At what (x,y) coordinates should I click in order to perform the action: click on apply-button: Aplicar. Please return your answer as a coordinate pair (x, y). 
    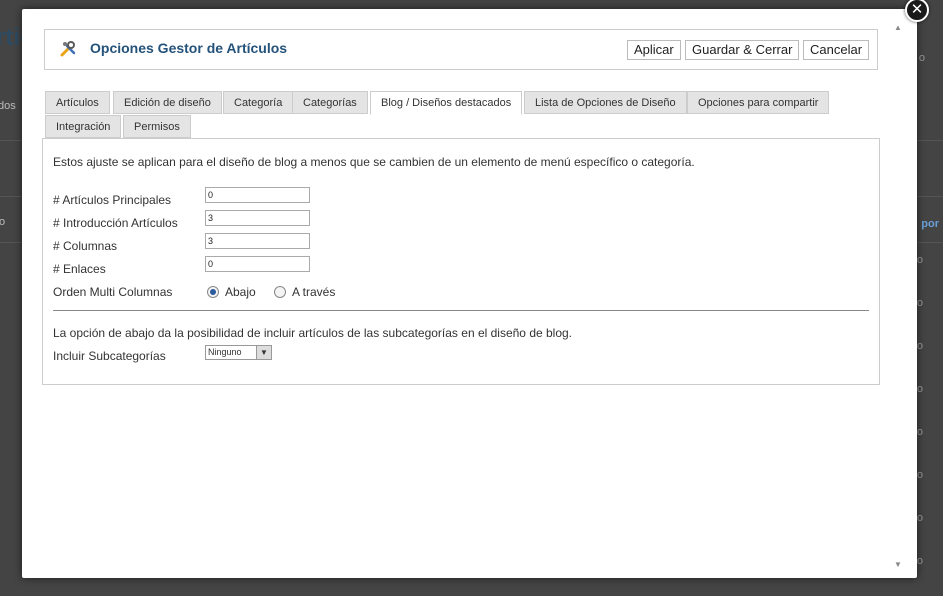
    Looking at the image, I should click on (654, 50).